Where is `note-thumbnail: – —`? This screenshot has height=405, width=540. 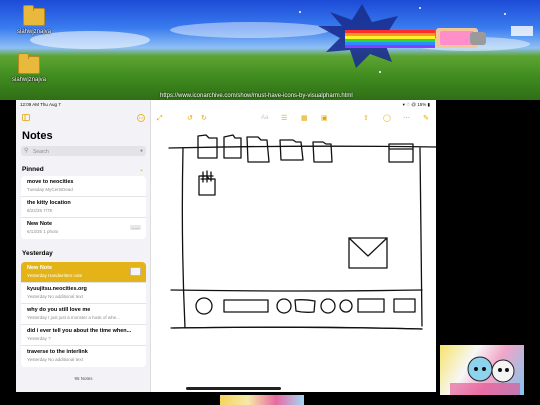
note-thumbnail: – — is located at coordinates (135, 227).